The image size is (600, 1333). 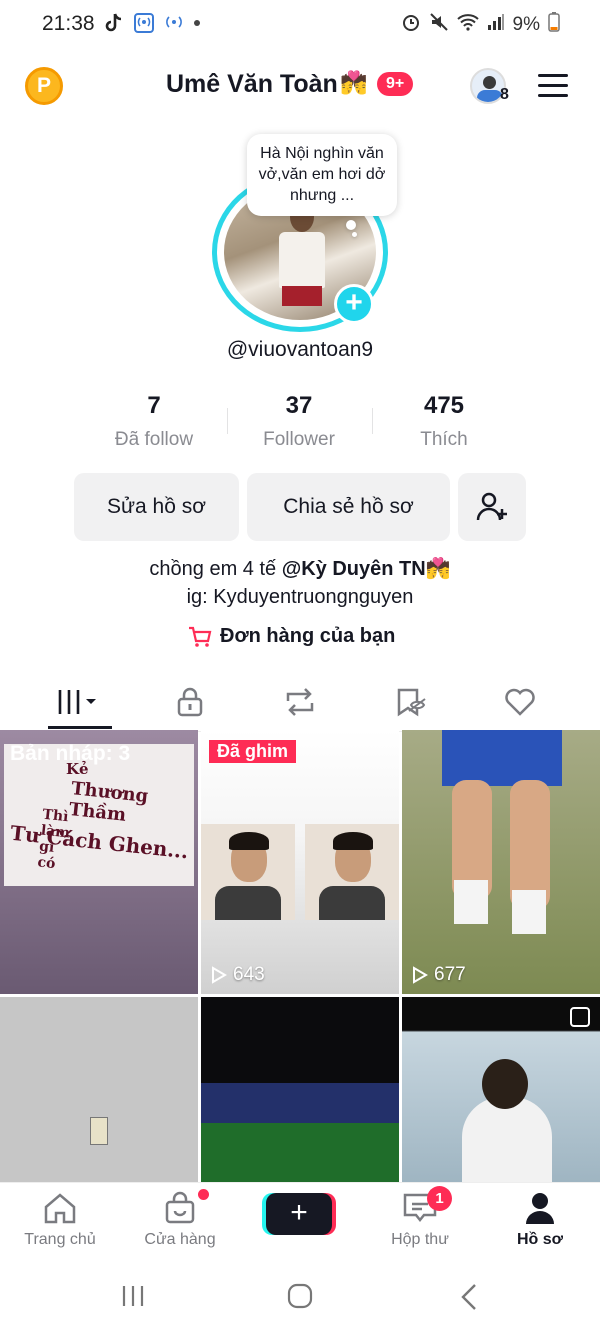 What do you see at coordinates (439, 25) in the screenshot?
I see `mute-icon` at bounding box center [439, 25].